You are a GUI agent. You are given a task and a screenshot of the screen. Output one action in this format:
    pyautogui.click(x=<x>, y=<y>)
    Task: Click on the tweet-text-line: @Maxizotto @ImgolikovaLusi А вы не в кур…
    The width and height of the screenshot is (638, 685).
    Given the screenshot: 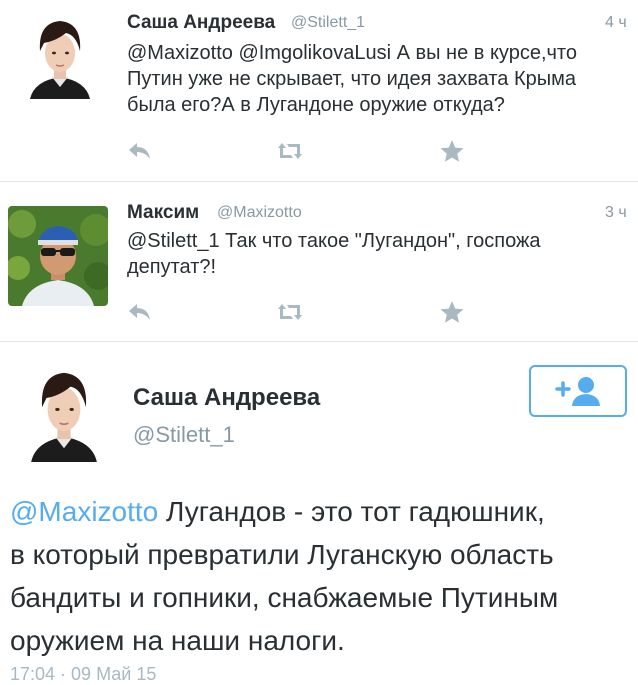 What is the action you would take?
    pyautogui.click(x=352, y=53)
    